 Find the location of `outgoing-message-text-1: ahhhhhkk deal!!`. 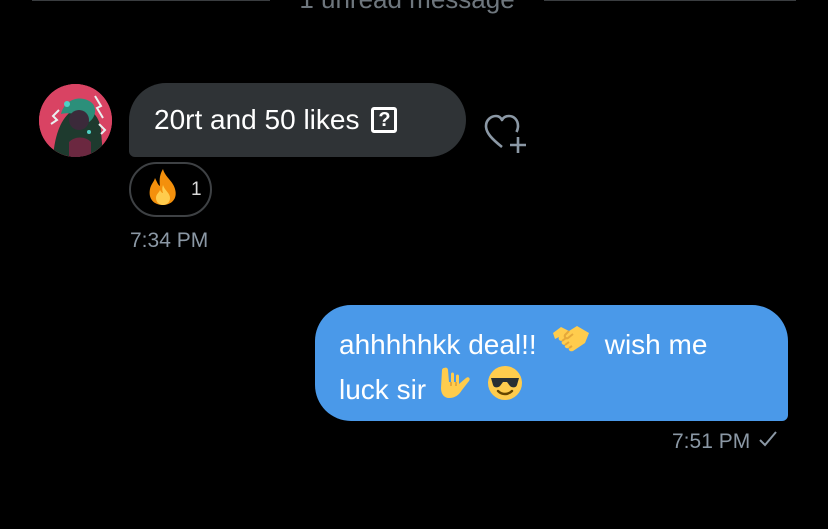

outgoing-message-text-1: ahhhhhkk deal!! is located at coordinates (438, 344).